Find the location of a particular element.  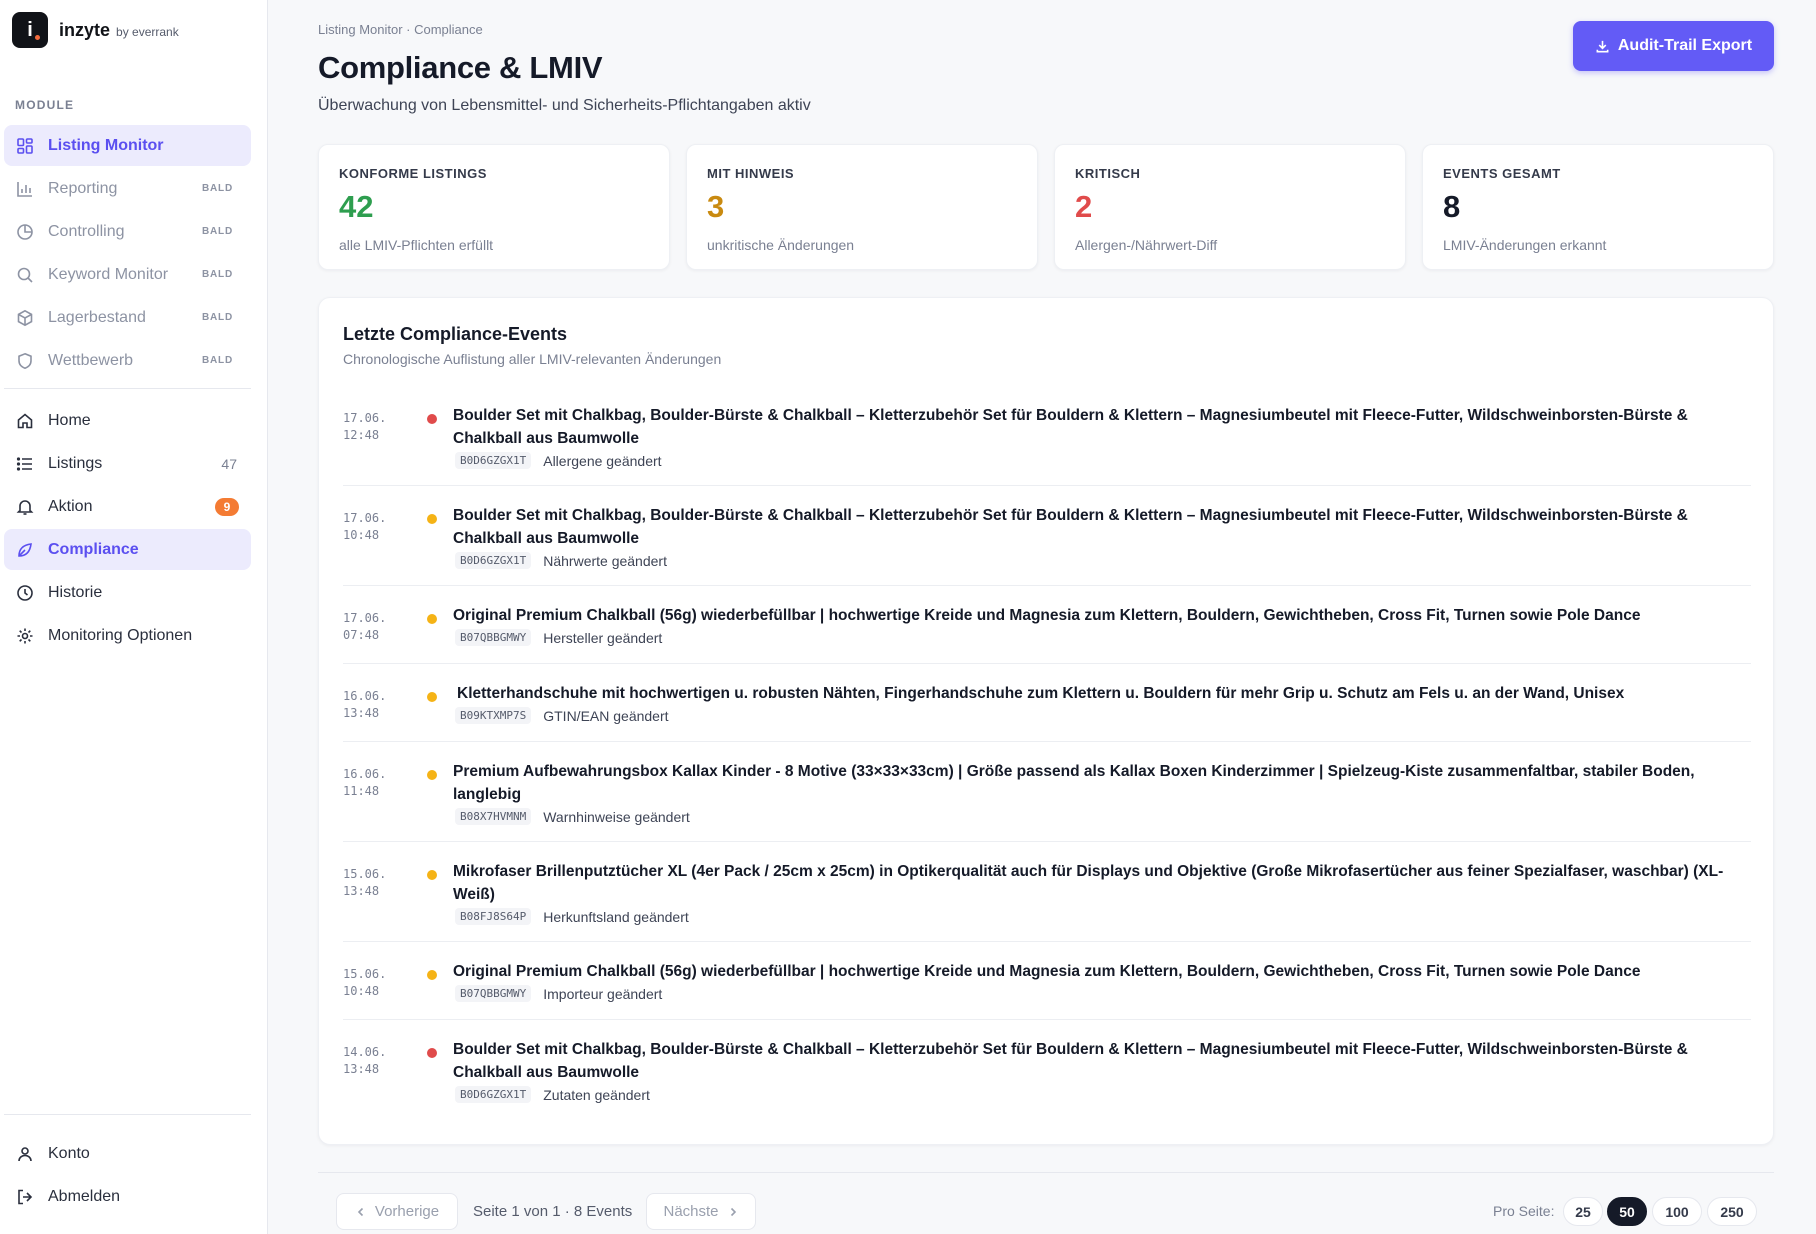

sidebar-item-controlling: Controlling BALD is located at coordinates (127, 231).